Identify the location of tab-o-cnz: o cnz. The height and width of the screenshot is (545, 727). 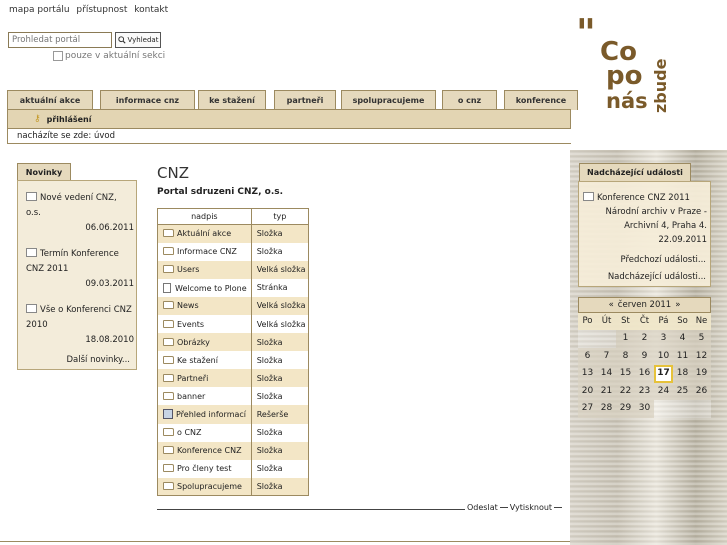
(469, 100).